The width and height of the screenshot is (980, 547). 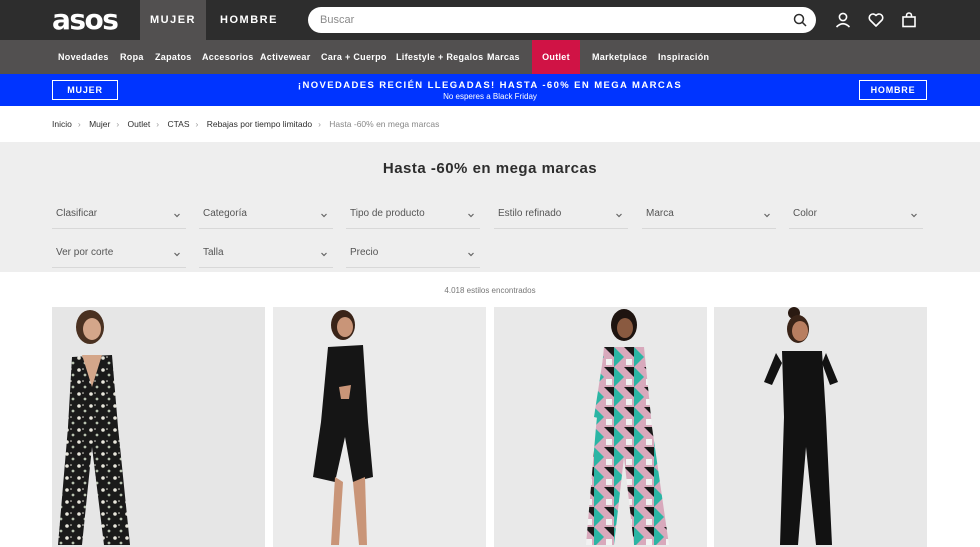 I want to click on nav-item-activewear: Activewear, so click(x=285, y=57).